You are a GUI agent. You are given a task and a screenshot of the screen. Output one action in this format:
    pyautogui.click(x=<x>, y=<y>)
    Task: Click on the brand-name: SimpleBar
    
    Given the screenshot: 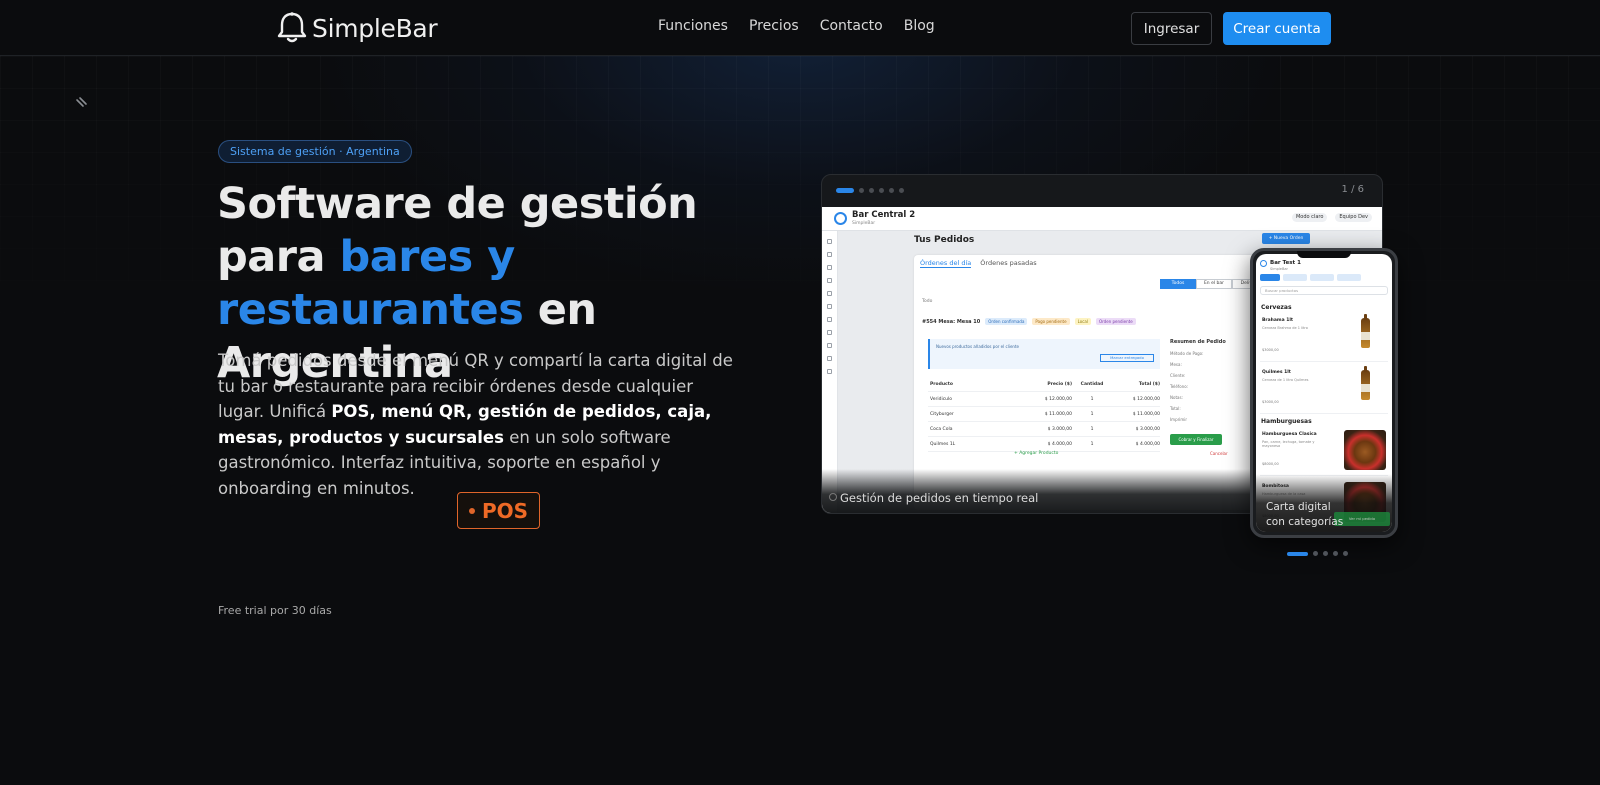 What is the action you would take?
    pyautogui.click(x=375, y=28)
    